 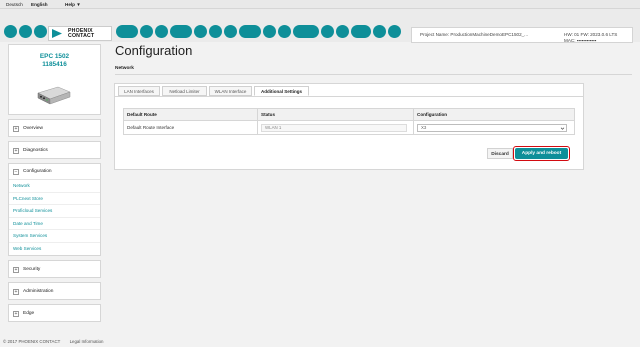 I want to click on table-header-row: Default Route Status Configuration, so click(x=349, y=115).